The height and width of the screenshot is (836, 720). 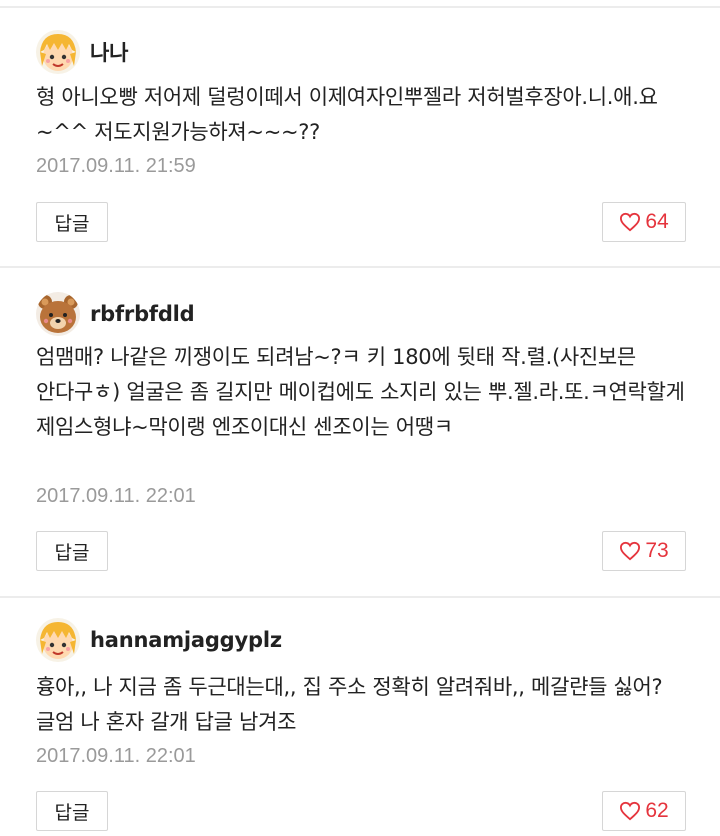 I want to click on bear-avatar-icon, so click(x=58, y=314).